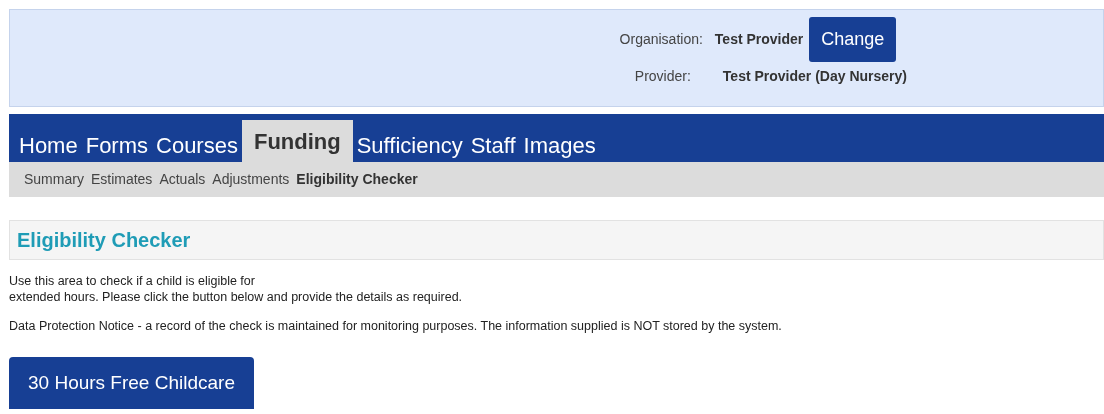 The width and height of the screenshot is (1104, 414). What do you see at coordinates (251, 179) in the screenshot?
I see `subnav-link: Adjustments` at bounding box center [251, 179].